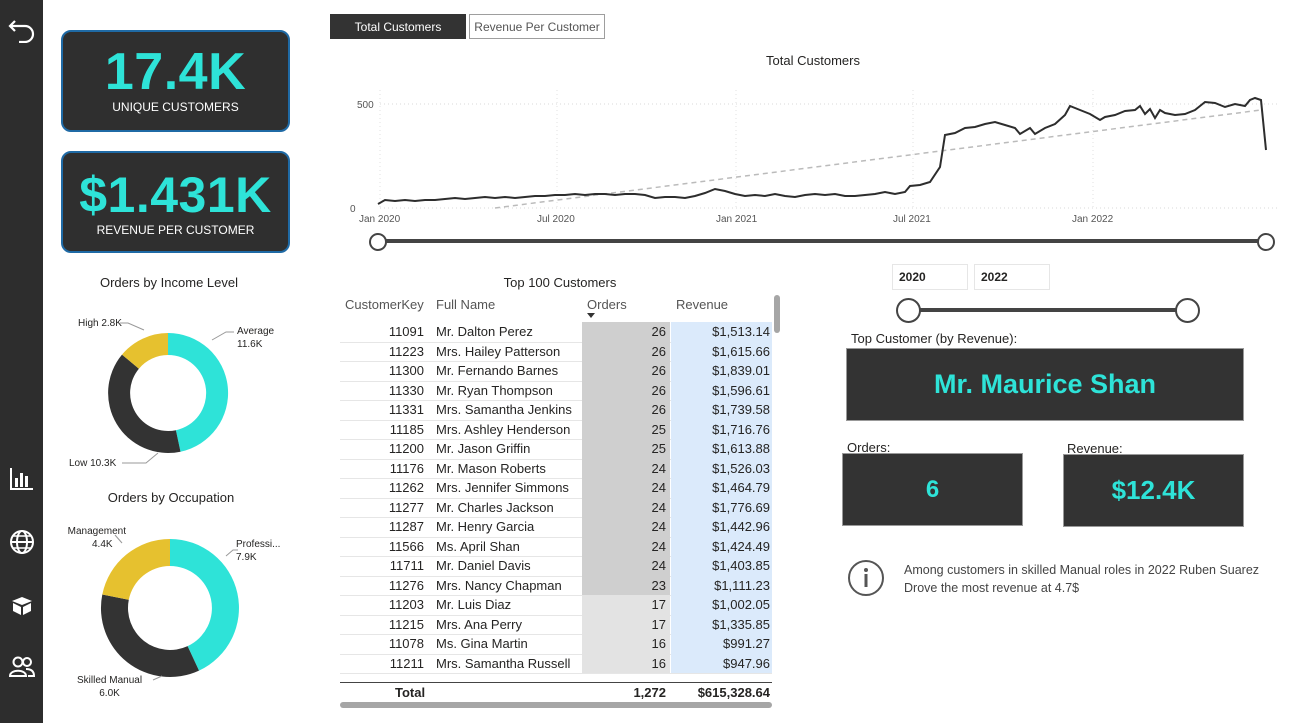  I want to click on cell-customerkey: 11277, so click(406, 507).